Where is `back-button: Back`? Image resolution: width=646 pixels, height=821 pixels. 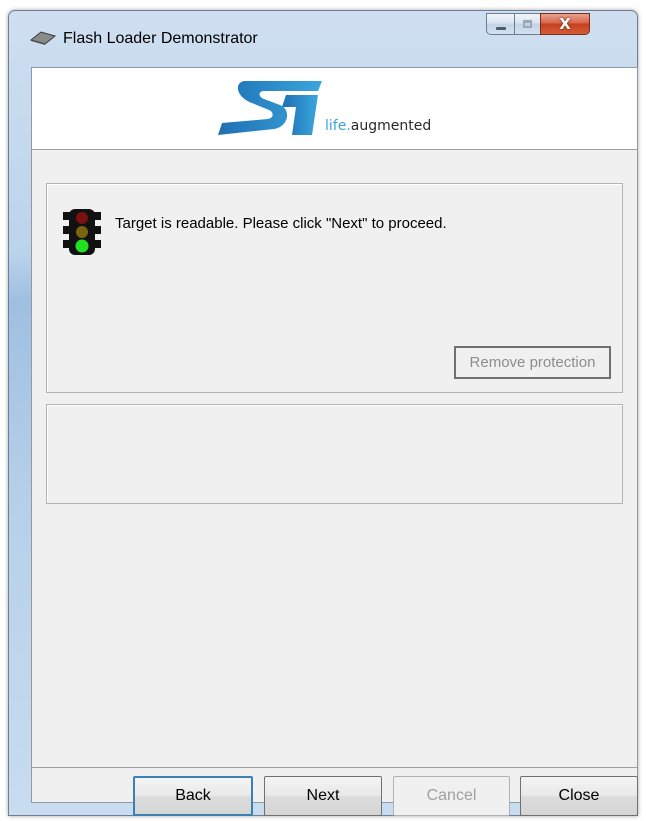 back-button: Back is located at coordinates (193, 796).